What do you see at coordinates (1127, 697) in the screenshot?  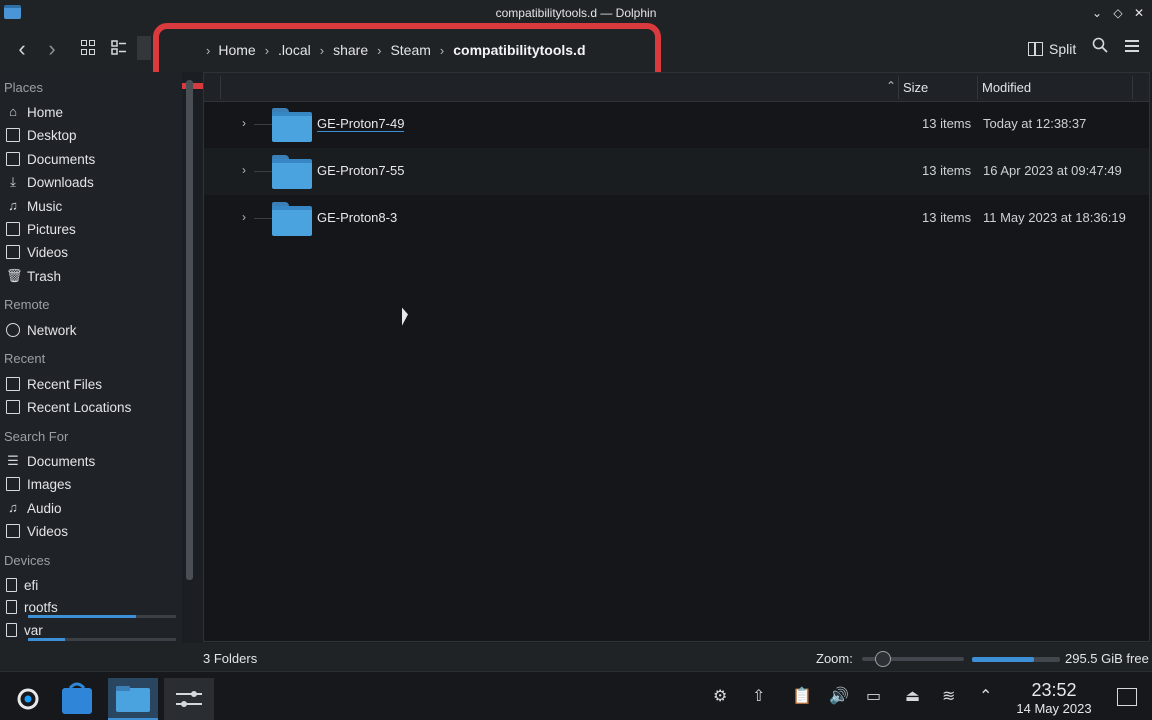 I see `show-desktop-icon` at bounding box center [1127, 697].